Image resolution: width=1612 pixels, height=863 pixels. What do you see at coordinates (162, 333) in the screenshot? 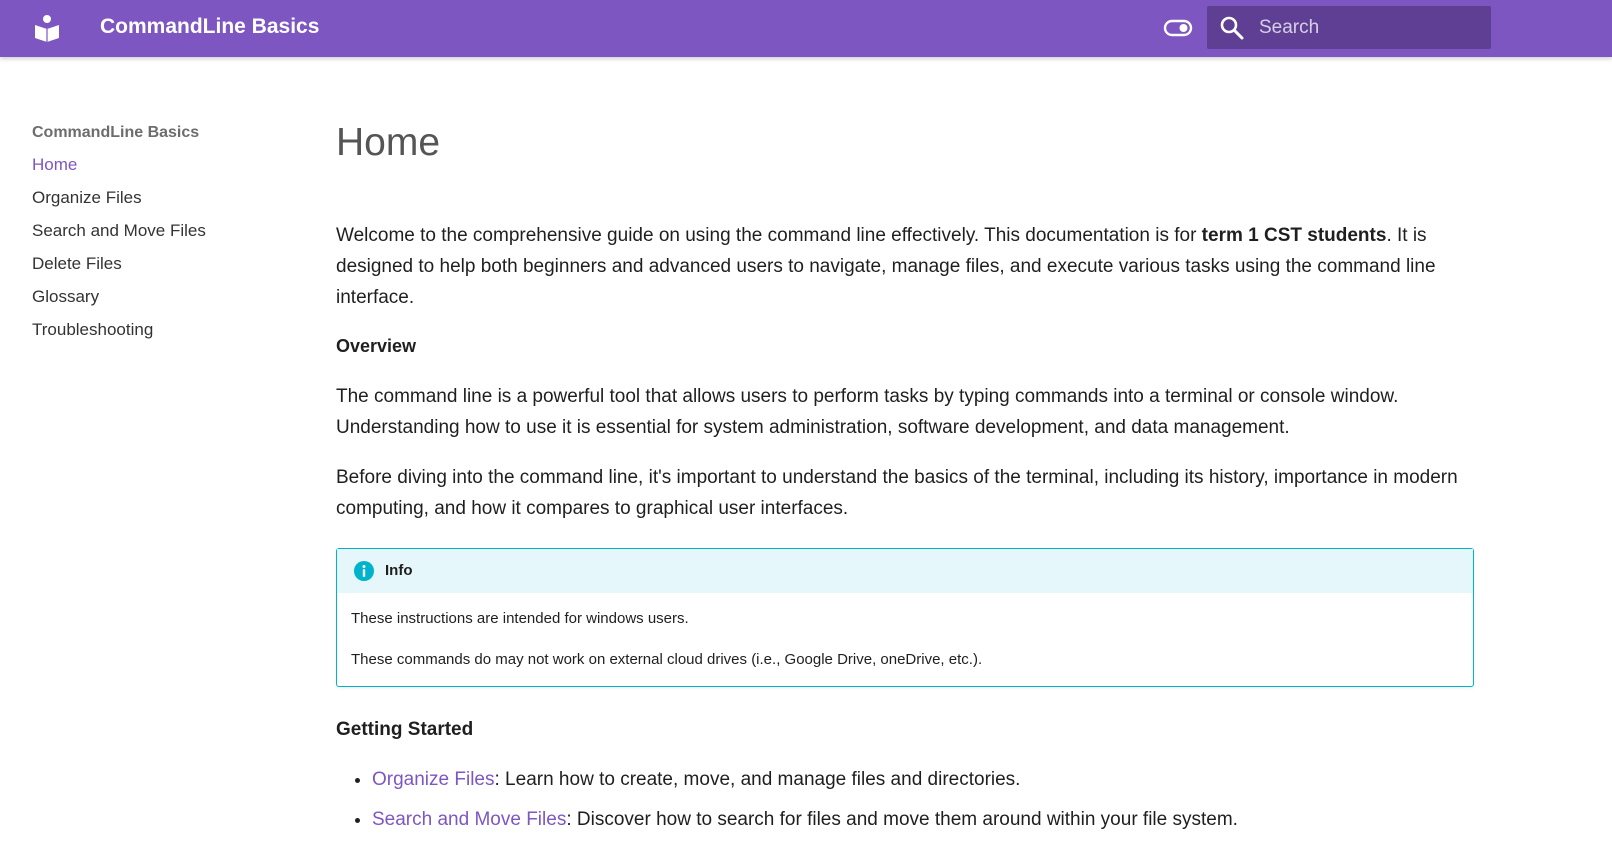
I see `sidebar-item-troubleshooting: Troubleshooting` at bounding box center [162, 333].